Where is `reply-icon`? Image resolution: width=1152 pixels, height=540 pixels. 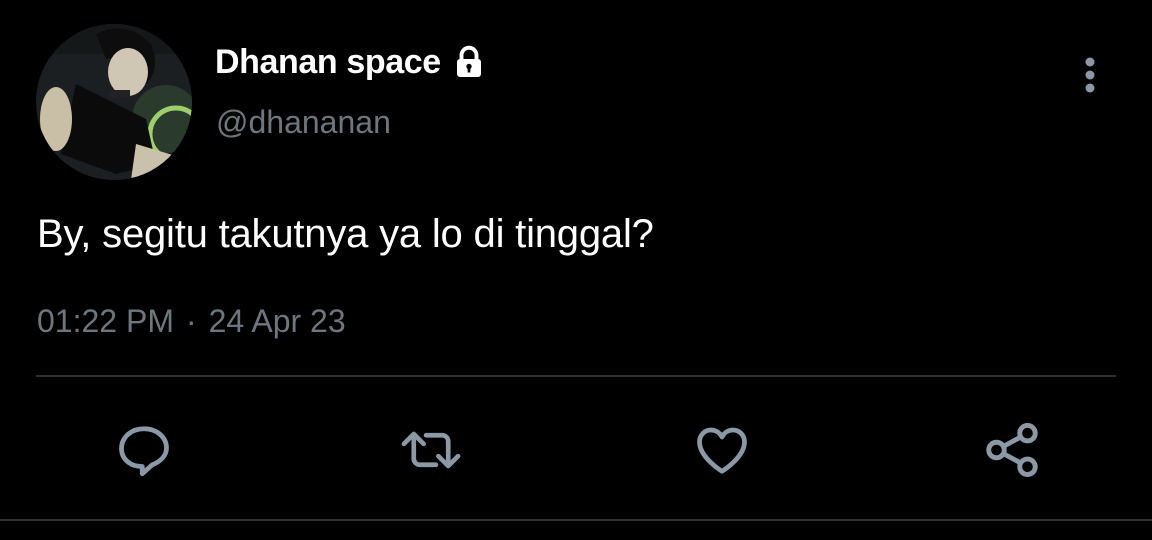
reply-icon is located at coordinates (144, 451).